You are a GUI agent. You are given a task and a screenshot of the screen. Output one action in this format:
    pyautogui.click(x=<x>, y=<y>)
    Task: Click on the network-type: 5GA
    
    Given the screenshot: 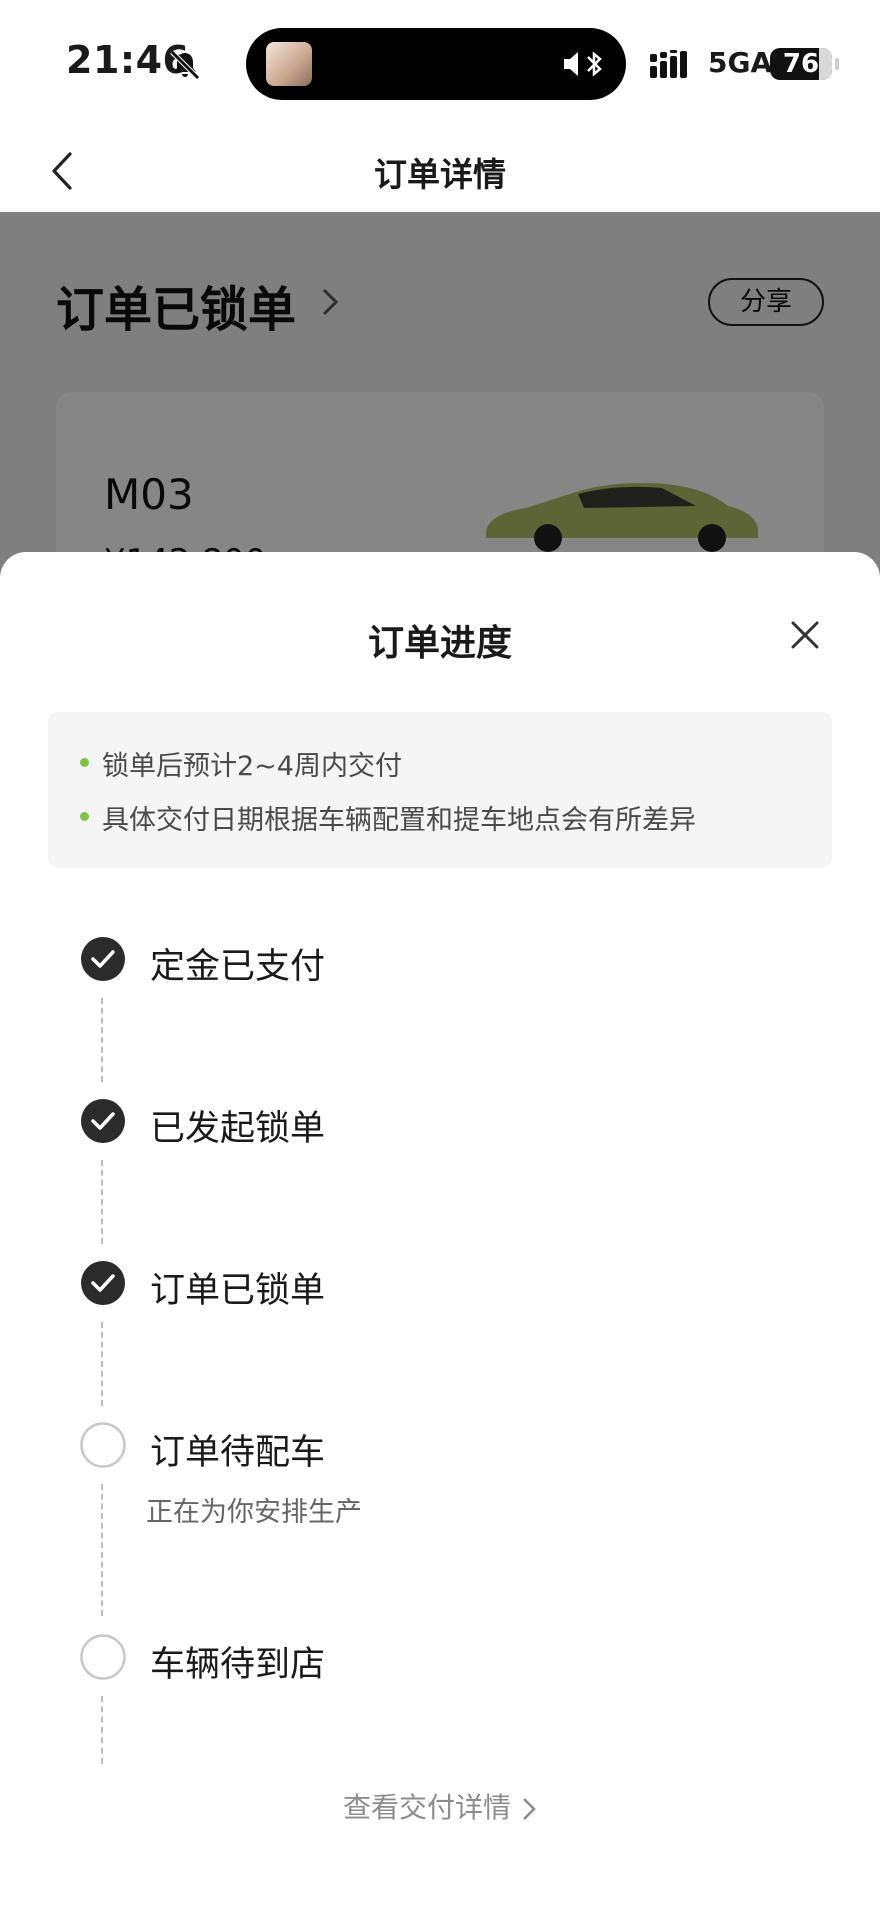 What is the action you would take?
    pyautogui.click(x=740, y=62)
    